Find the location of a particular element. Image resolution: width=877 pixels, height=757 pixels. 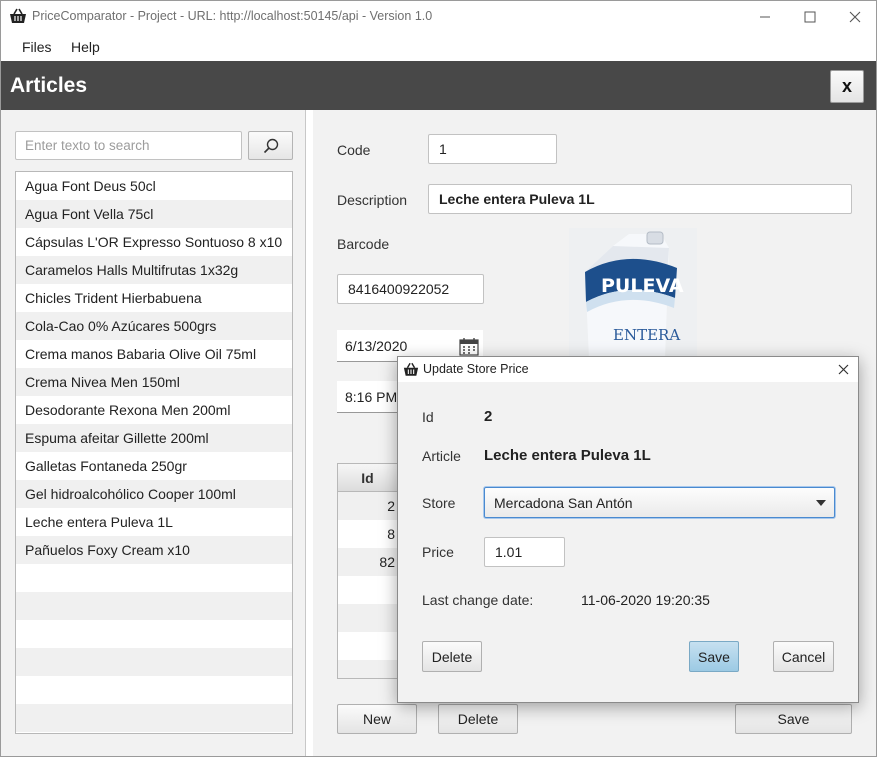

barcode-label: Barcode is located at coordinates (363, 244).